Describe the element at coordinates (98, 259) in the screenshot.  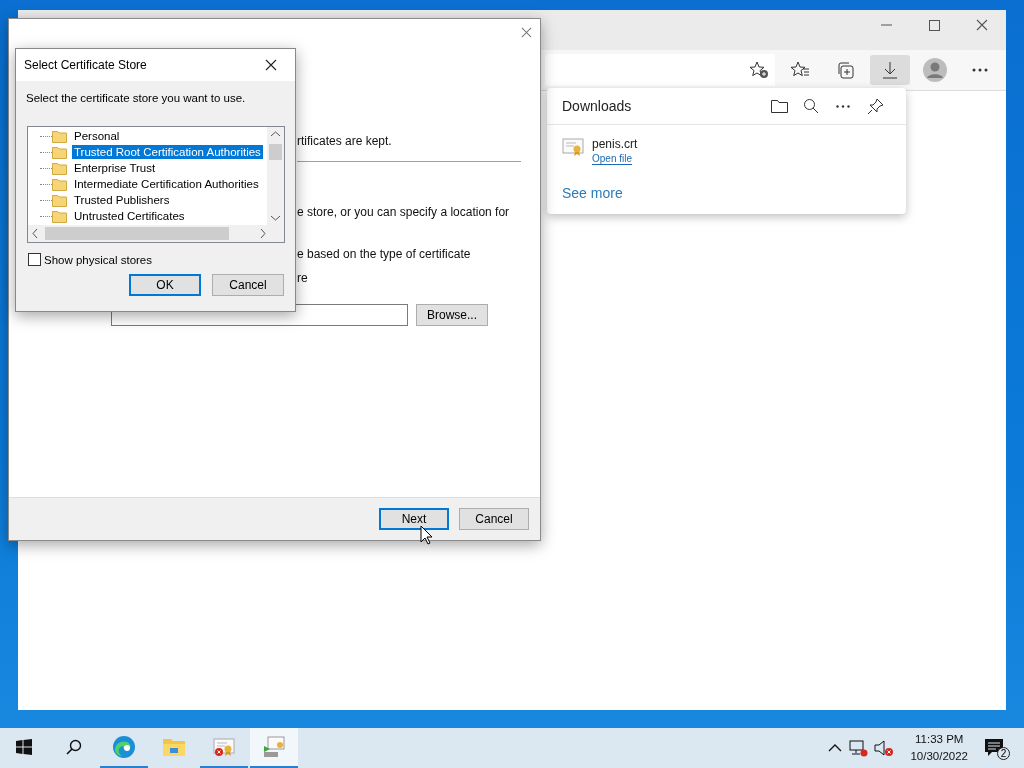
I see `checkbox-label: Show physical stores` at that location.